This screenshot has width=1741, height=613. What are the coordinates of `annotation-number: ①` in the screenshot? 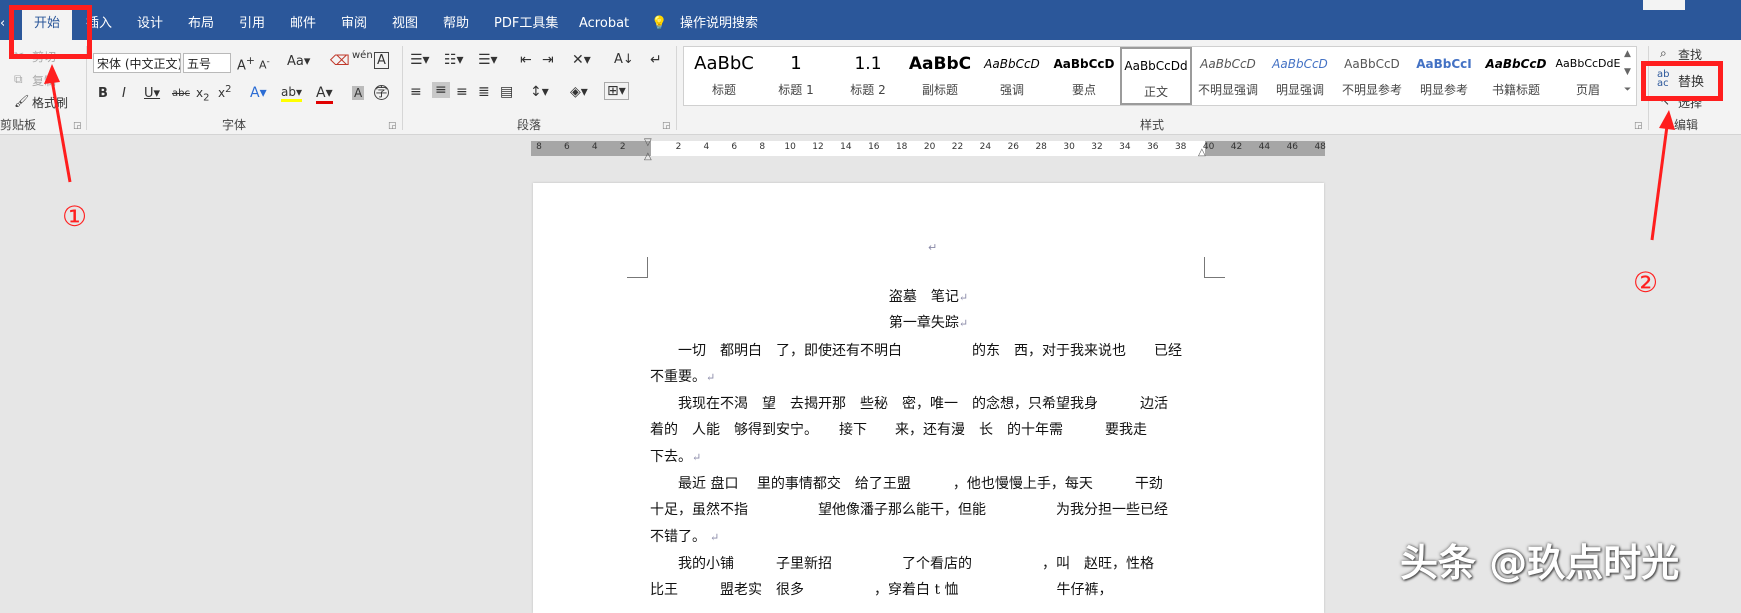 It's located at (75, 216).